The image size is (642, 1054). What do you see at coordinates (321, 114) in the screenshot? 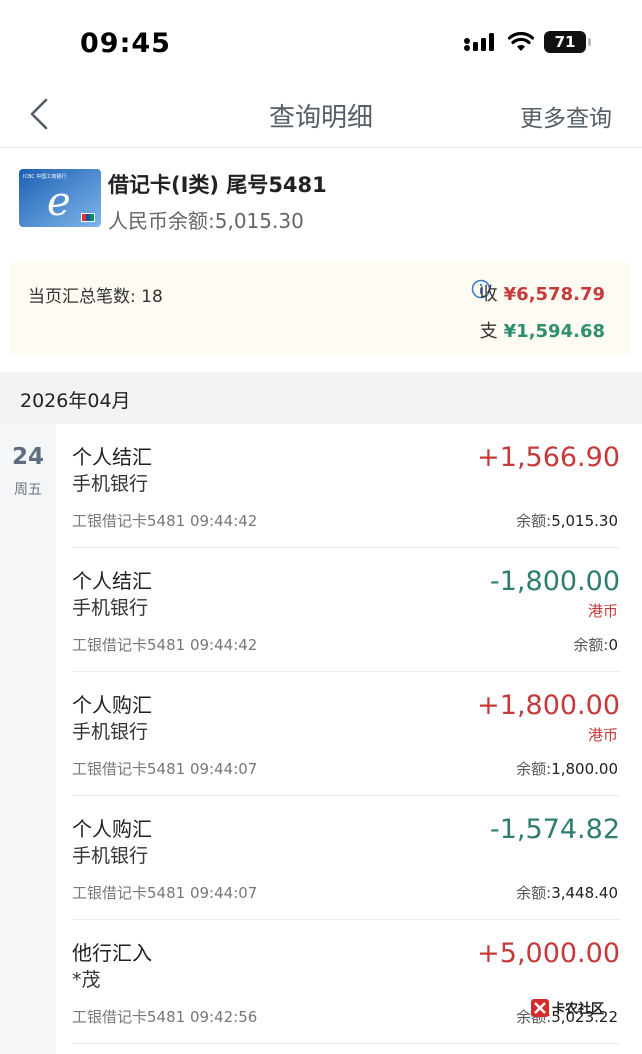
I see `navigation-bar: 查询明细 更多查询` at bounding box center [321, 114].